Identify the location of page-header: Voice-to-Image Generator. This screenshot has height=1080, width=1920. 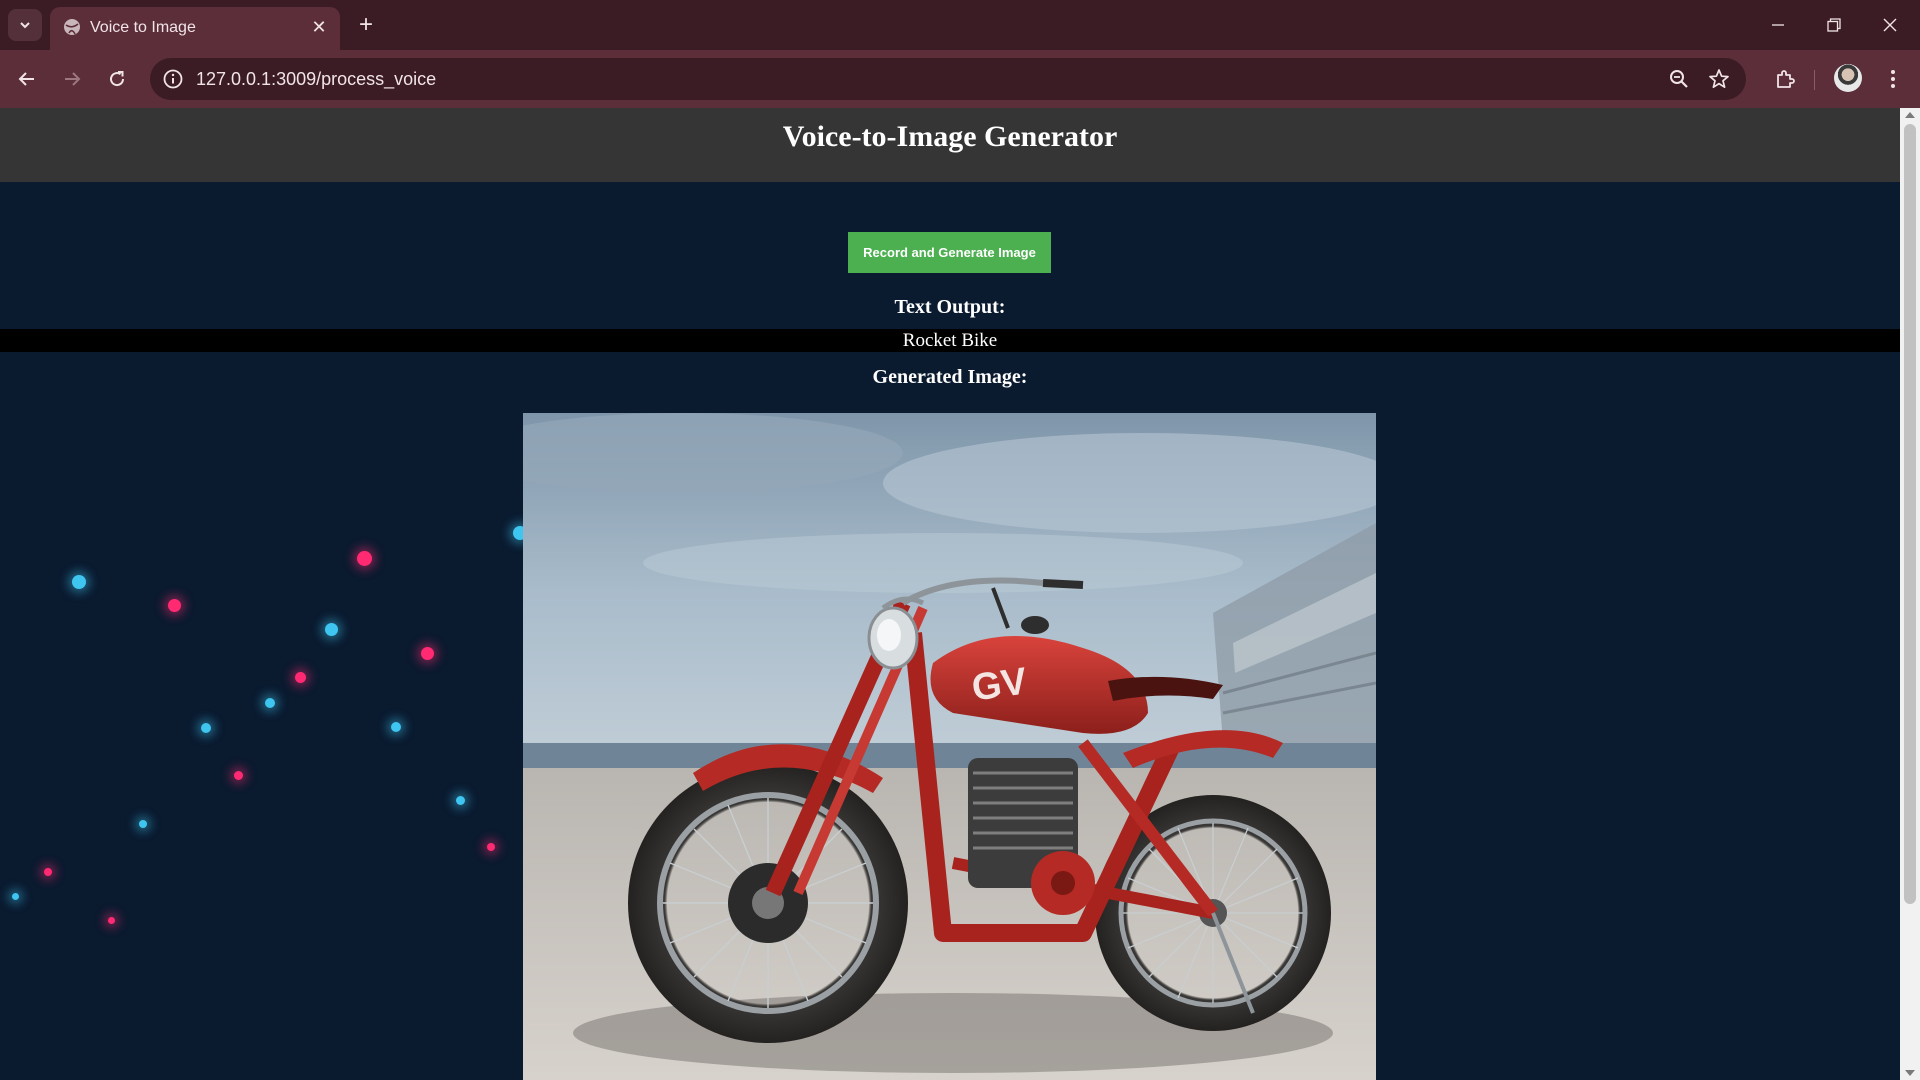
(950, 145).